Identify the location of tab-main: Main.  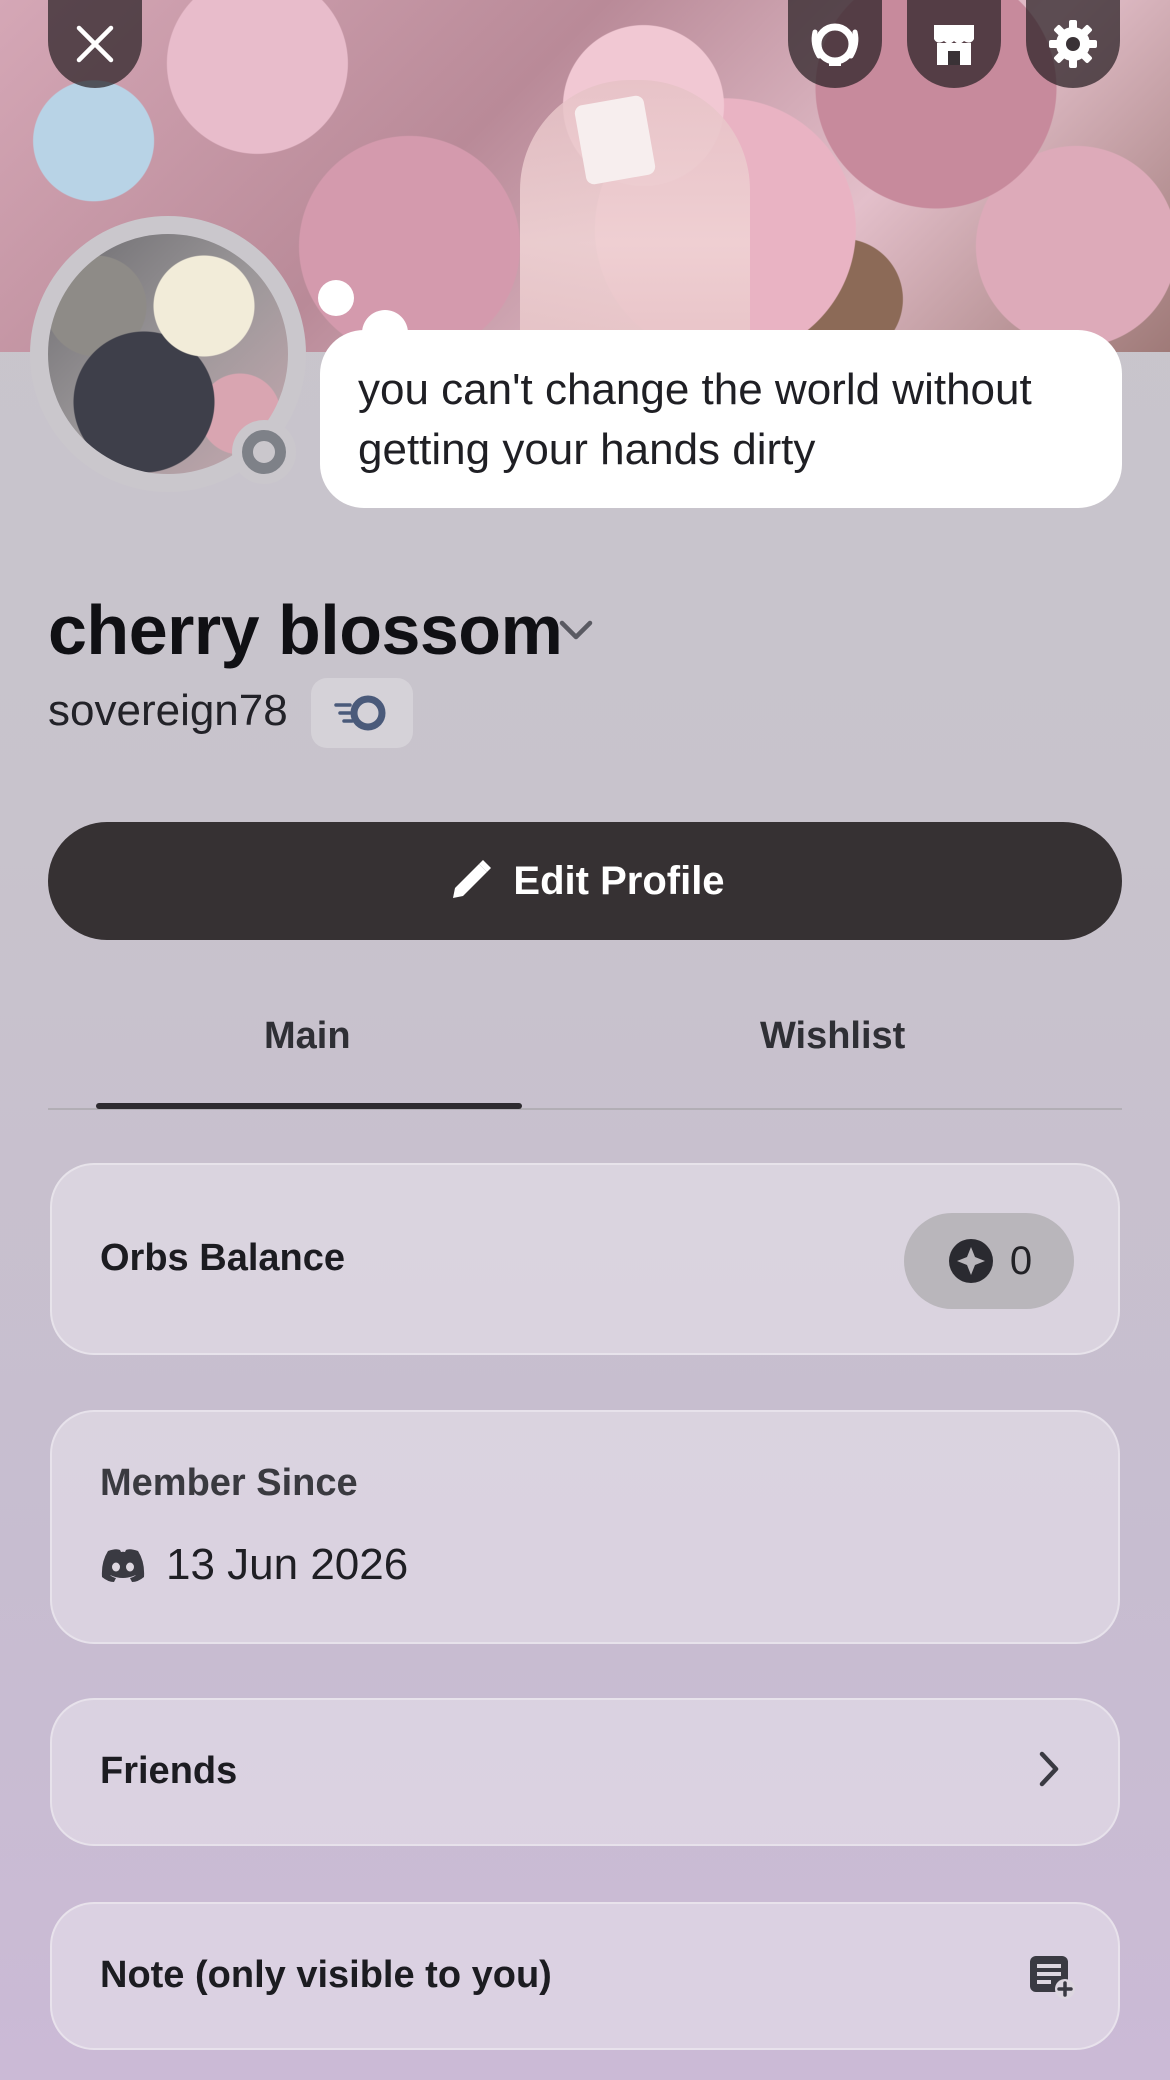
(307, 1036).